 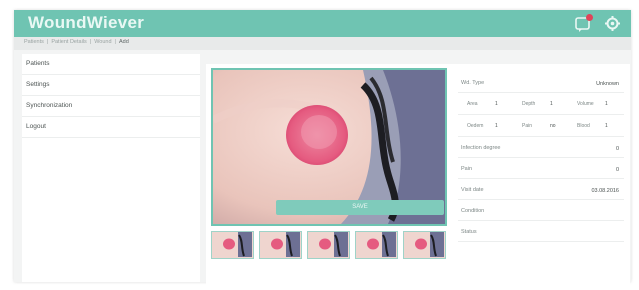 I want to click on breadcrumb-bar: Patients | Patient Details | Wound | Add, so click(x=322, y=43).